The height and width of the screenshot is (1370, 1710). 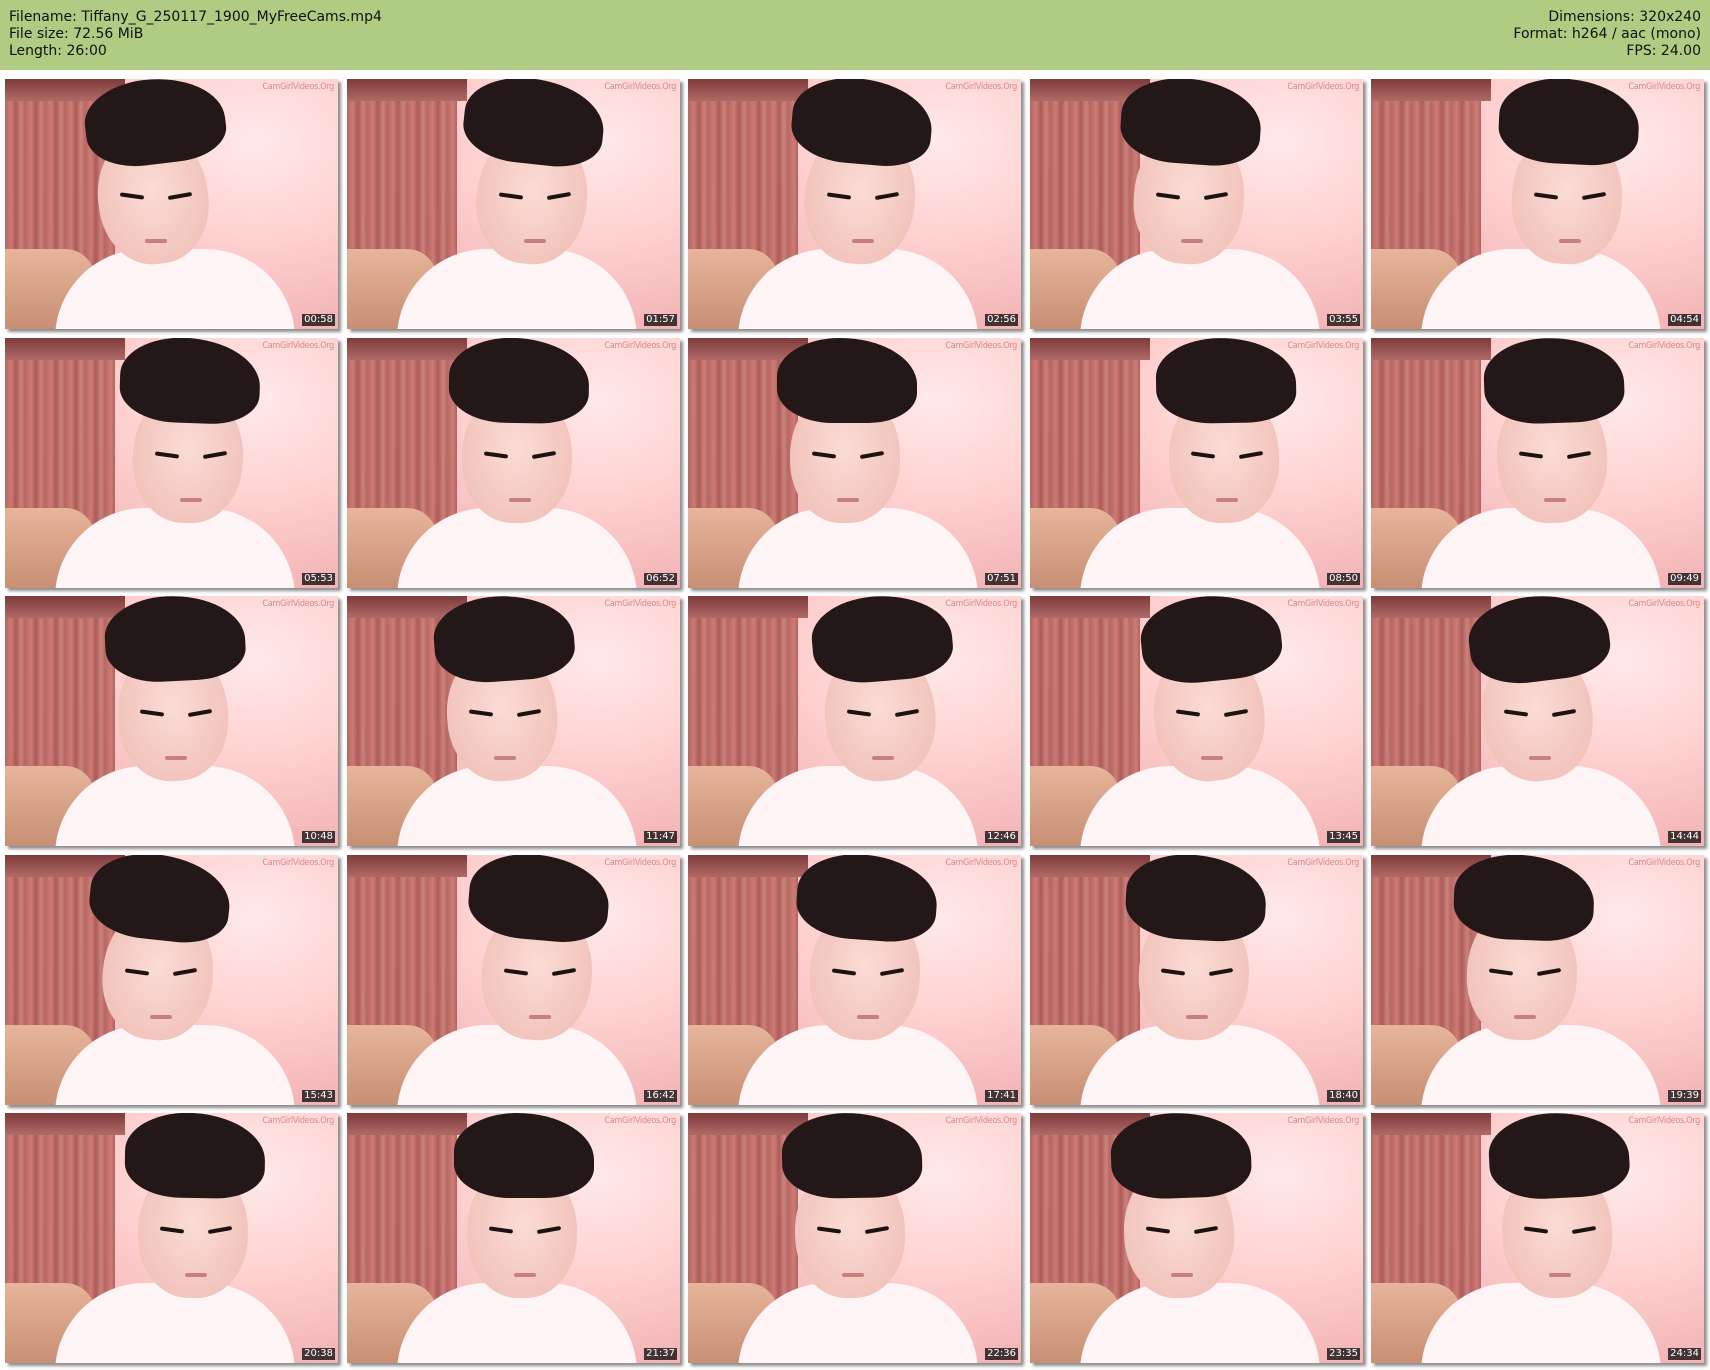 What do you see at coordinates (86, 51) in the screenshot?
I see `length-value: 26:00` at bounding box center [86, 51].